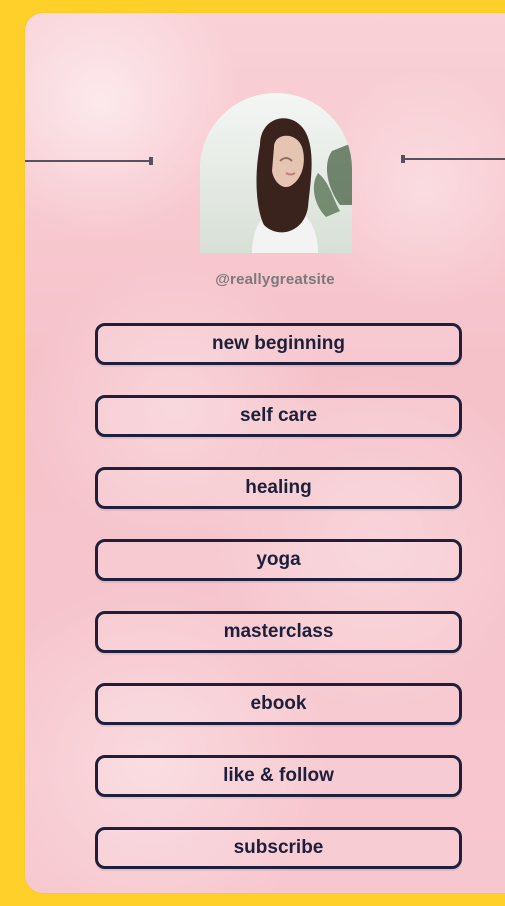  I want to click on avatar, so click(276, 173).